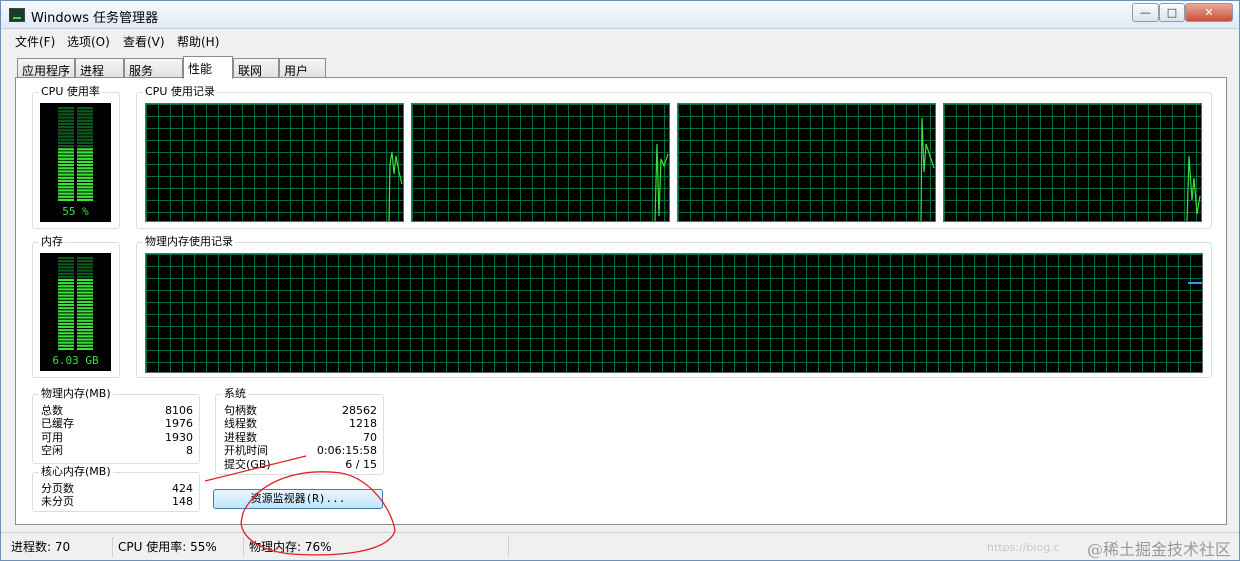 The height and width of the screenshot is (561, 1240). I want to click on stat-commit: 提交(GB) 6 / 15, so click(299, 464).